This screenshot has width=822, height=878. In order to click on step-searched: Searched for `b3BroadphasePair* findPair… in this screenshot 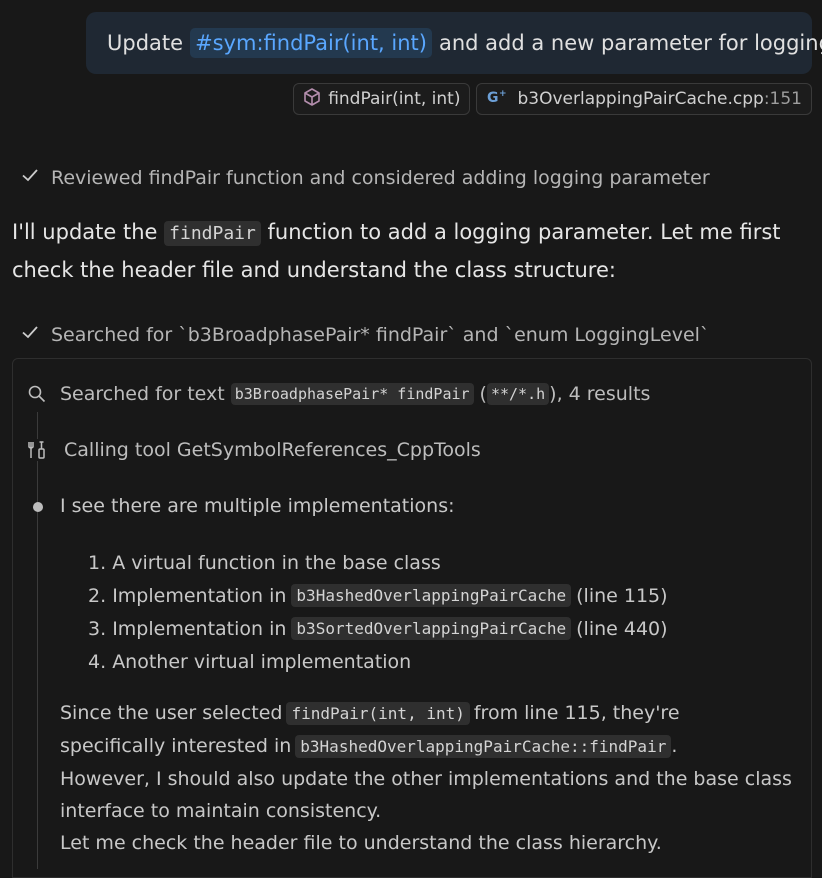, I will do `click(365, 334)`.